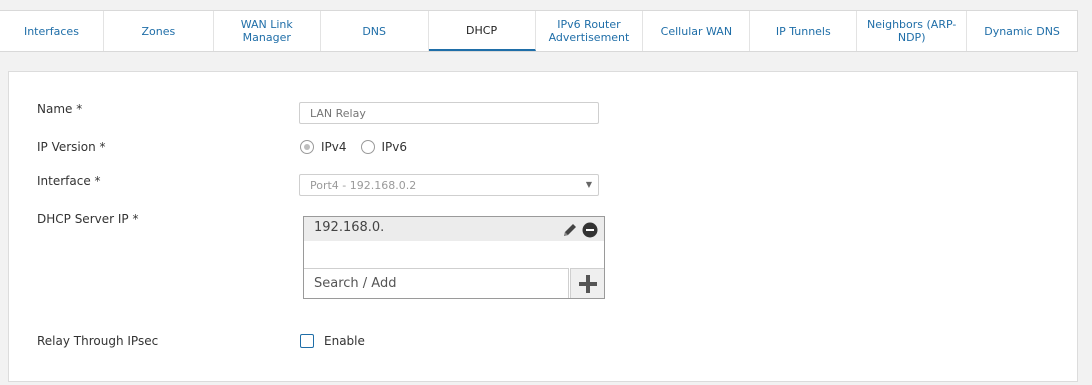 The width and height of the screenshot is (1092, 385). I want to click on tab-dns: DNS, so click(375, 31).